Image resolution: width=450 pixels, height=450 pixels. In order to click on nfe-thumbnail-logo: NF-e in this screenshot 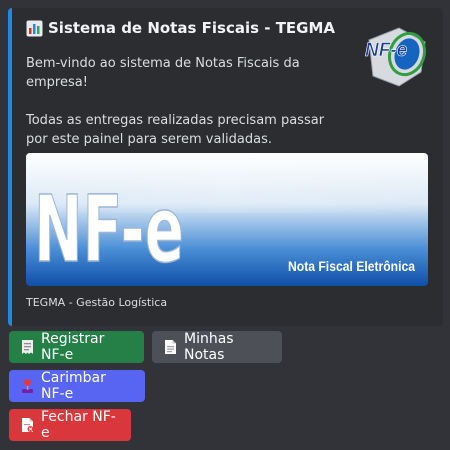, I will do `click(395, 56)`.